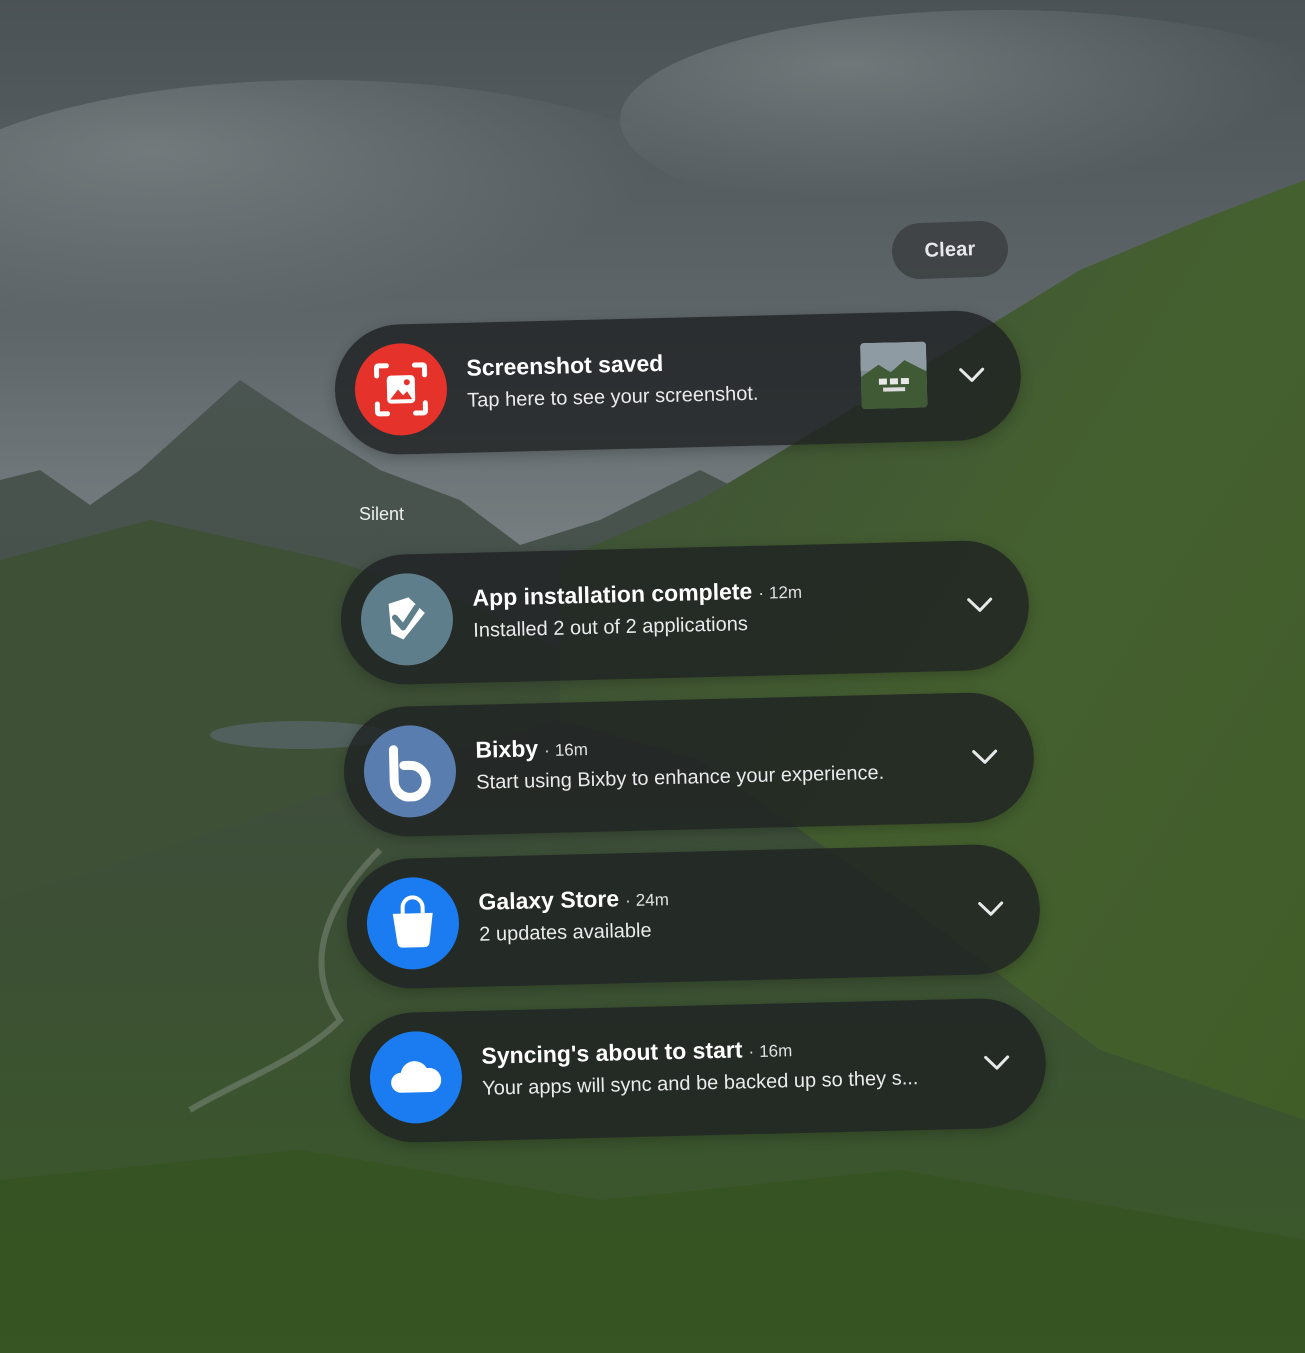  I want to click on notification-title: Galaxy Store, so click(549, 900).